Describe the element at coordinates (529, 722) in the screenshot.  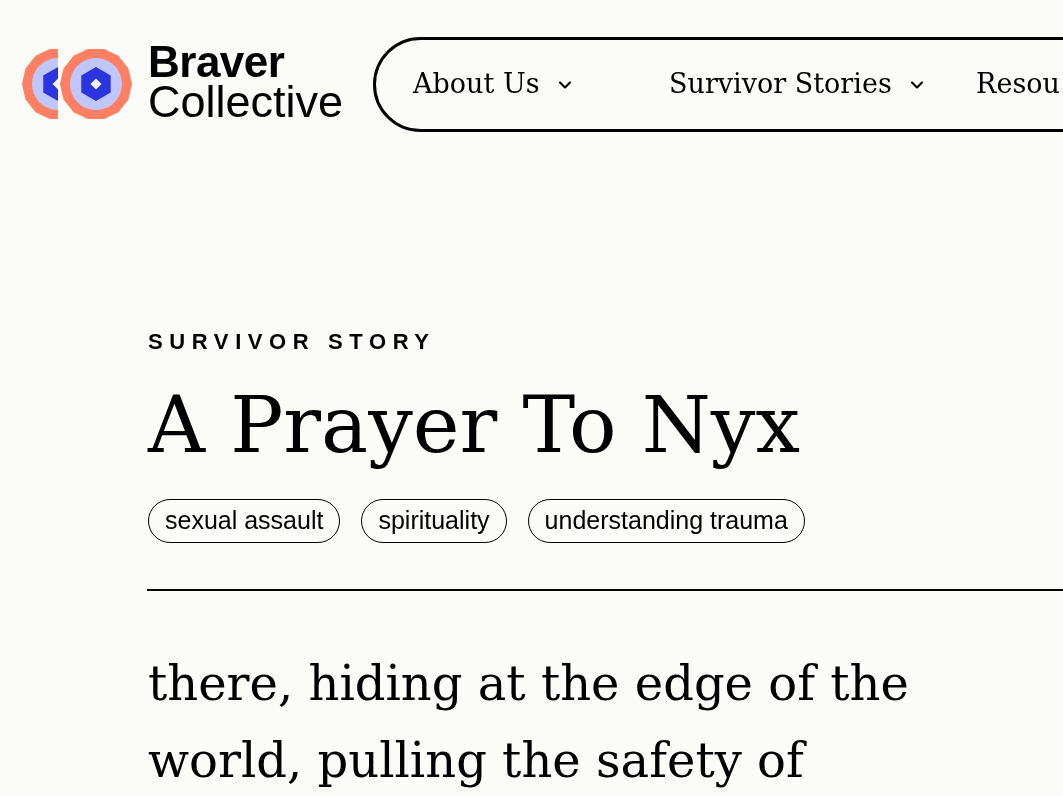
I see `article-body: there, hiding at the edge of the world, pulling the safety of` at that location.